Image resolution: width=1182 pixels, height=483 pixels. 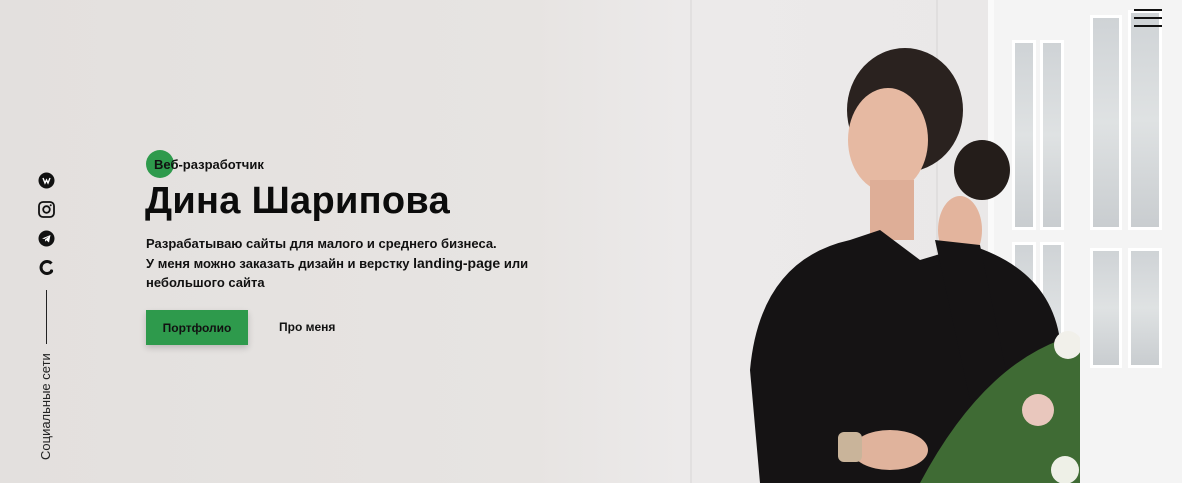 What do you see at coordinates (514, 263) in the screenshot?
I see `description-line-2-suffix: или` at bounding box center [514, 263].